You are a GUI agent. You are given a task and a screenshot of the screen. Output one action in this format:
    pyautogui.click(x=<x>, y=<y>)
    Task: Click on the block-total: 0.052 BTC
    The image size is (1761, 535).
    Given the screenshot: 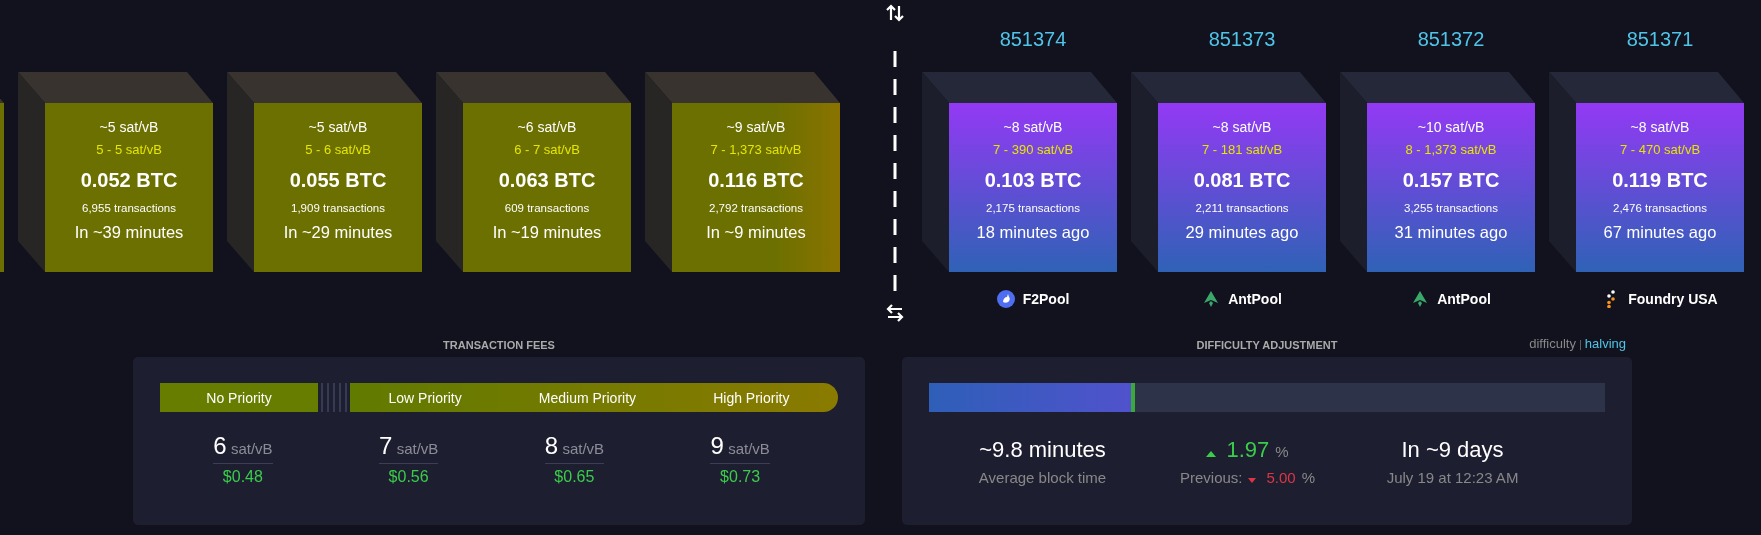 What is the action you would take?
    pyautogui.click(x=129, y=180)
    